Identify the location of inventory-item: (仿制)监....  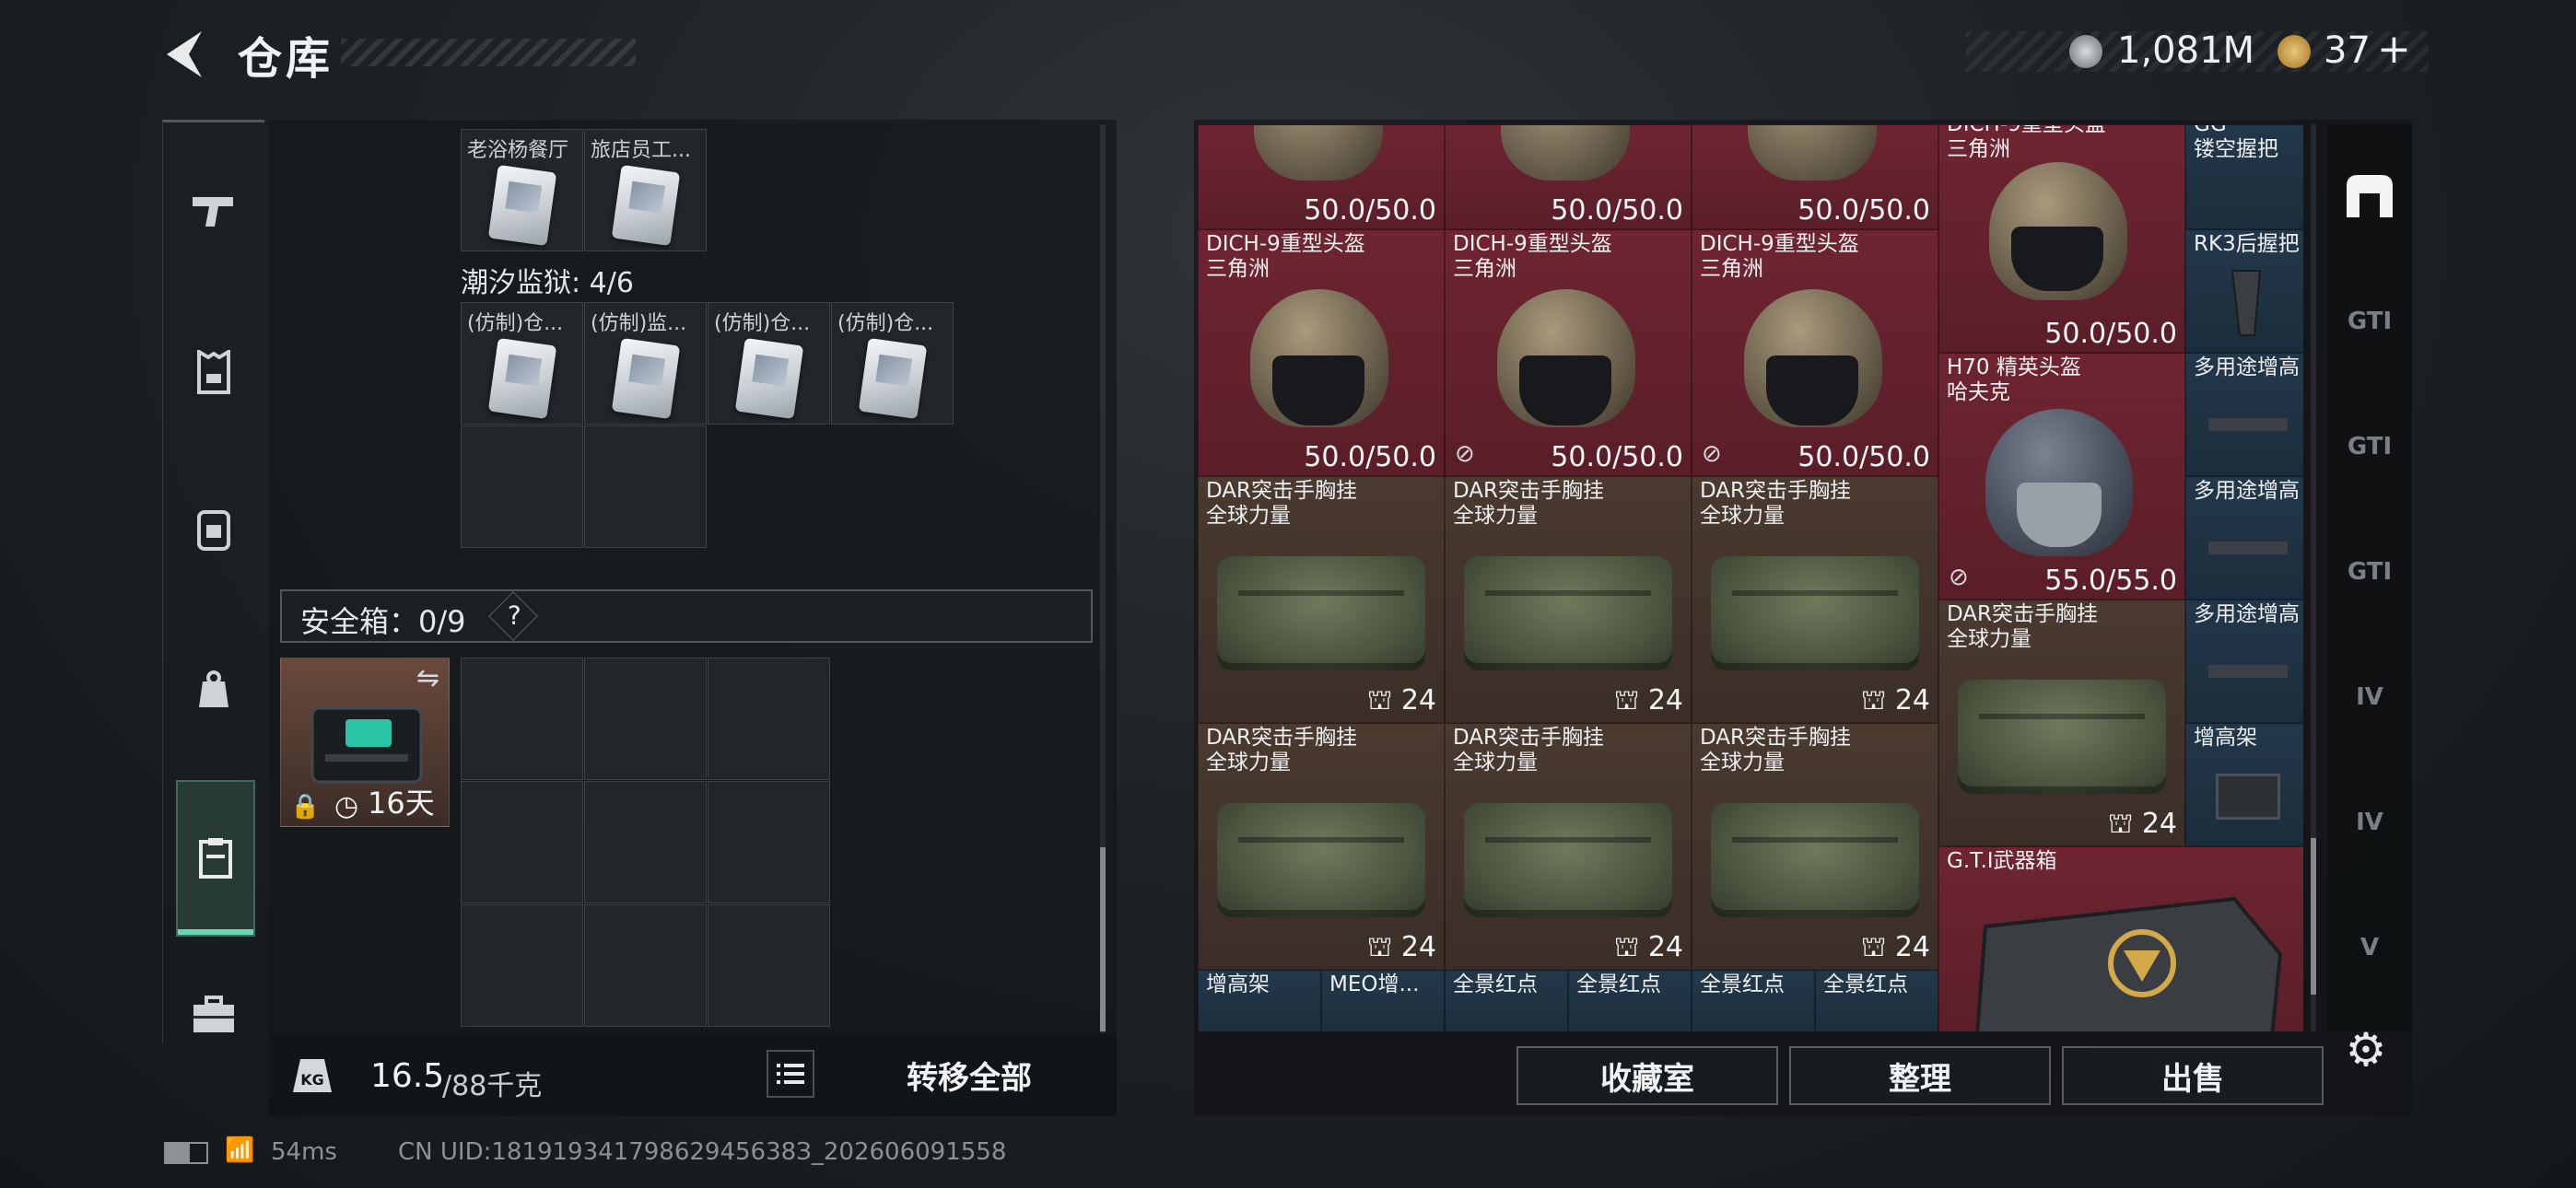
(645, 363).